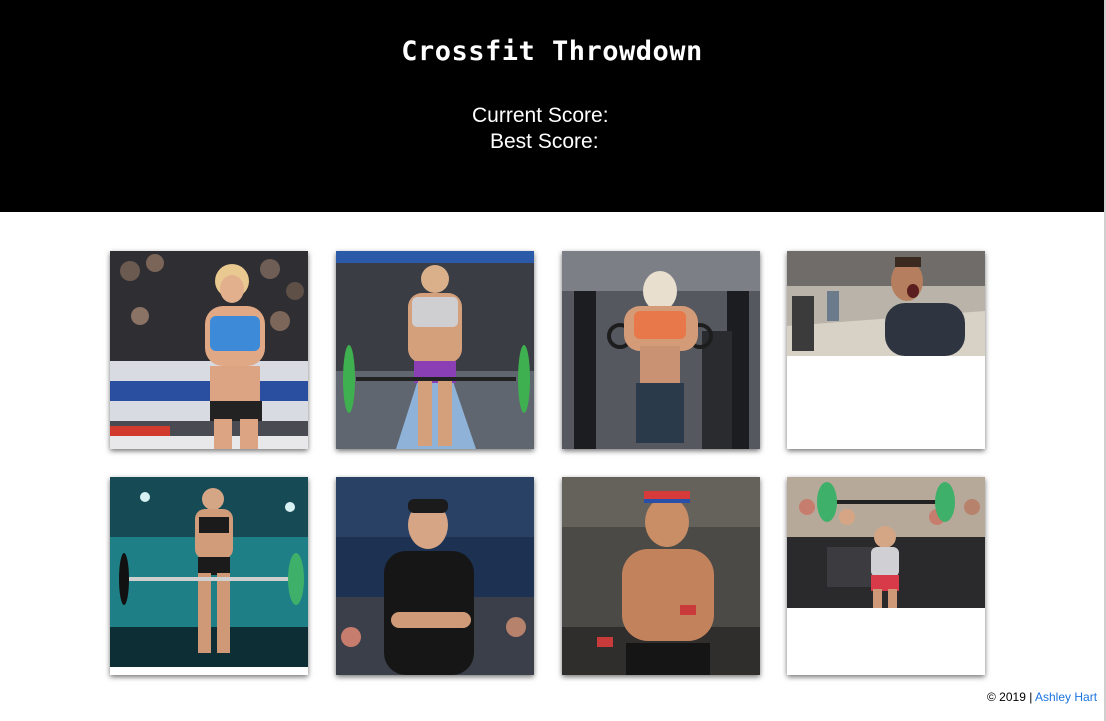  What do you see at coordinates (540, 115) in the screenshot?
I see `current-score-label: Current Score:` at bounding box center [540, 115].